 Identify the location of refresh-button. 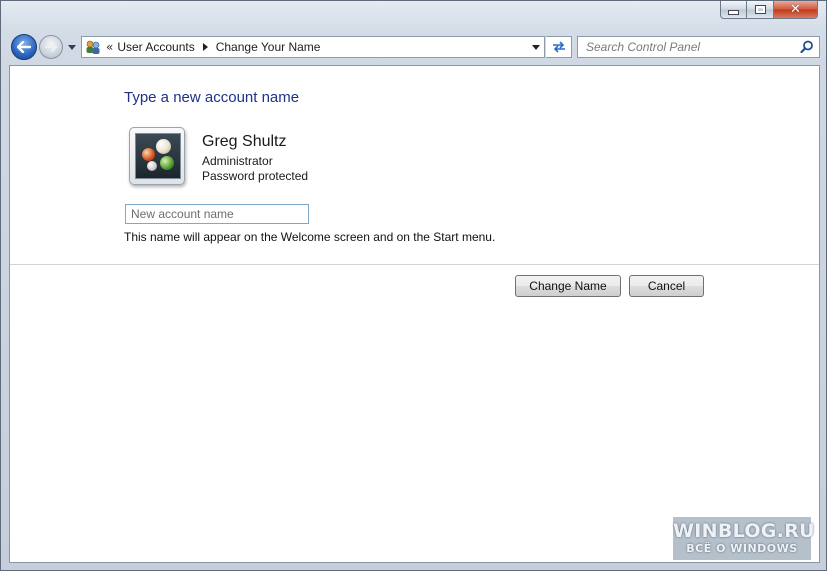
(559, 47).